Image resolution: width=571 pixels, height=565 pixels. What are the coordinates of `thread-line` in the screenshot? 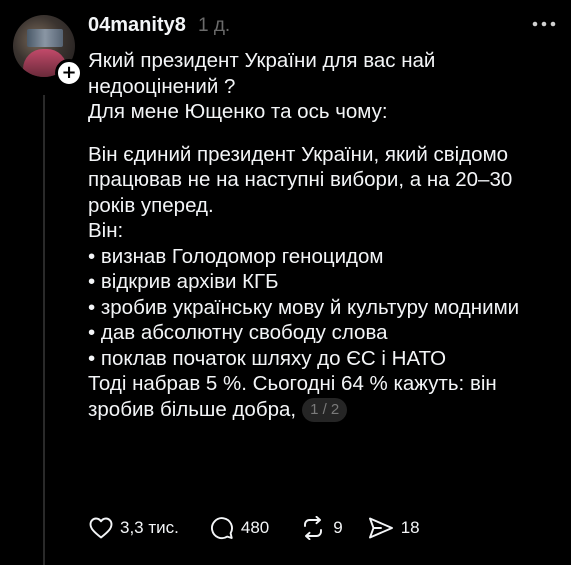 It's located at (44, 330).